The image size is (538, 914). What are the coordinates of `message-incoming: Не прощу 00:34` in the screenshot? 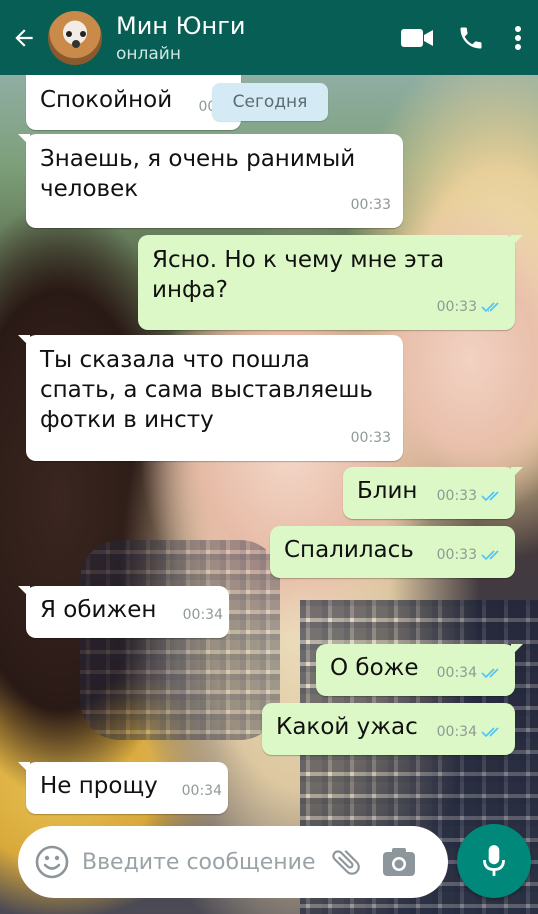 It's located at (123, 788).